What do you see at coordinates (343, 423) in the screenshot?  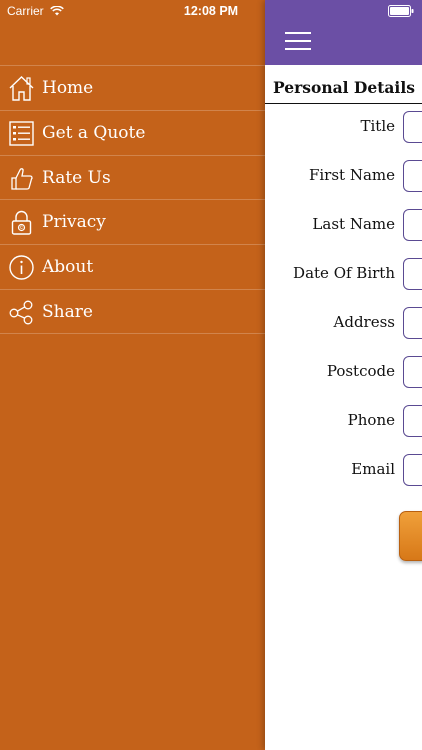 I see `field-phone: Phone` at bounding box center [343, 423].